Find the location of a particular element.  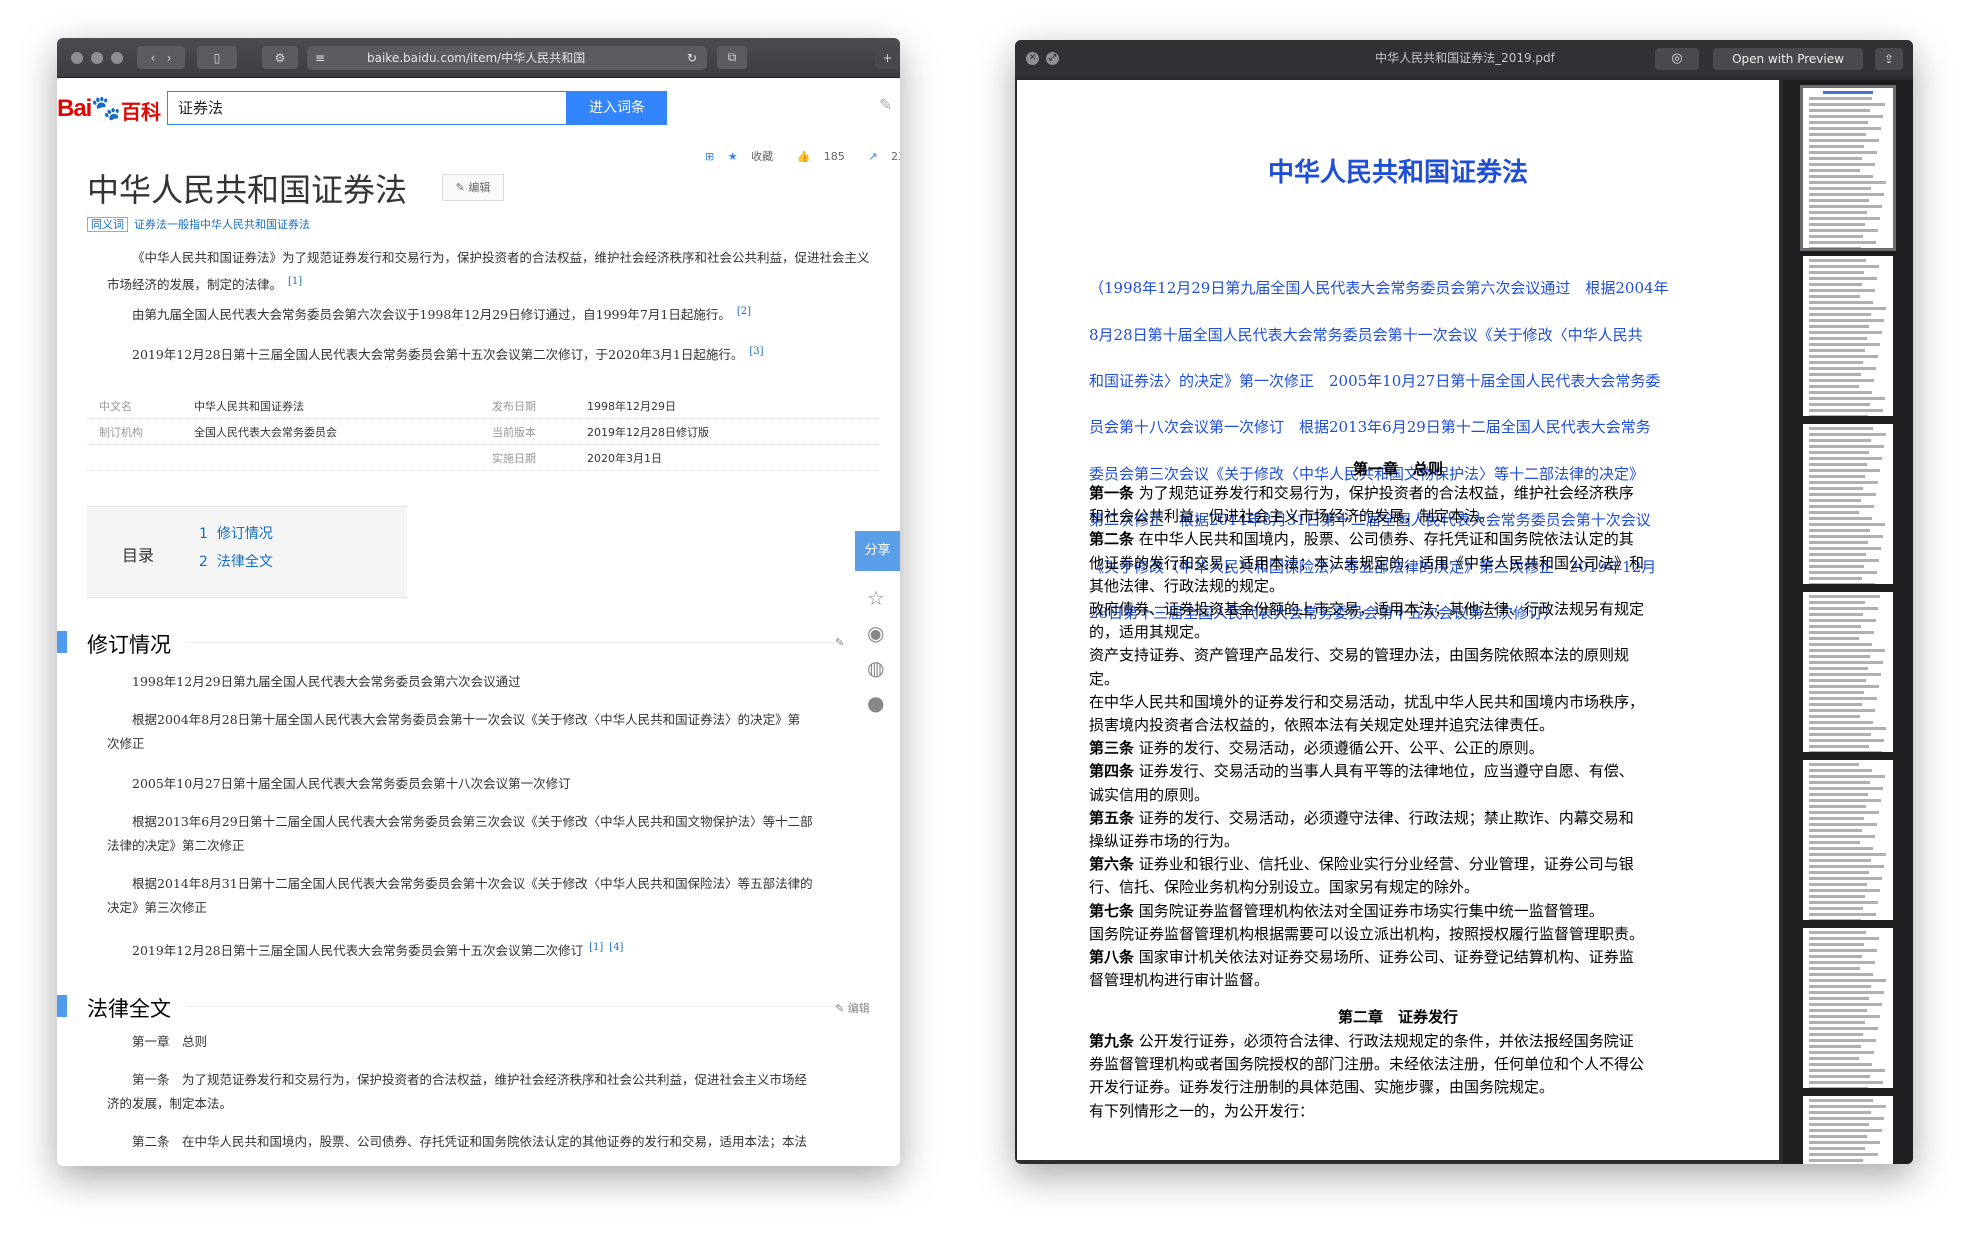

paw-icon: 🐾 is located at coordinates (106, 108).